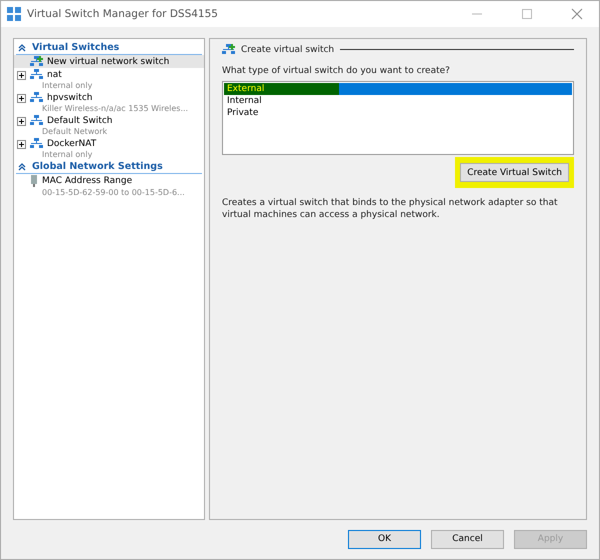 This screenshot has height=560, width=600. I want to click on tree-item: nat Internal only, so click(109, 79).